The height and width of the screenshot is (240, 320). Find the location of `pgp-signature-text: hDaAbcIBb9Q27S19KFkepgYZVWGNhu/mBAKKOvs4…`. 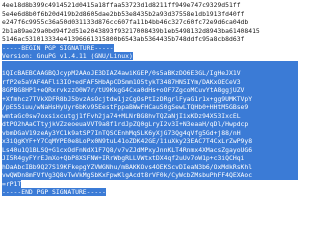

pgp-signature-text: hDaAbcIBb9Q27S19KFkepgYZVWGNhu/mBAKKOvs4… is located at coordinates (150, 166).